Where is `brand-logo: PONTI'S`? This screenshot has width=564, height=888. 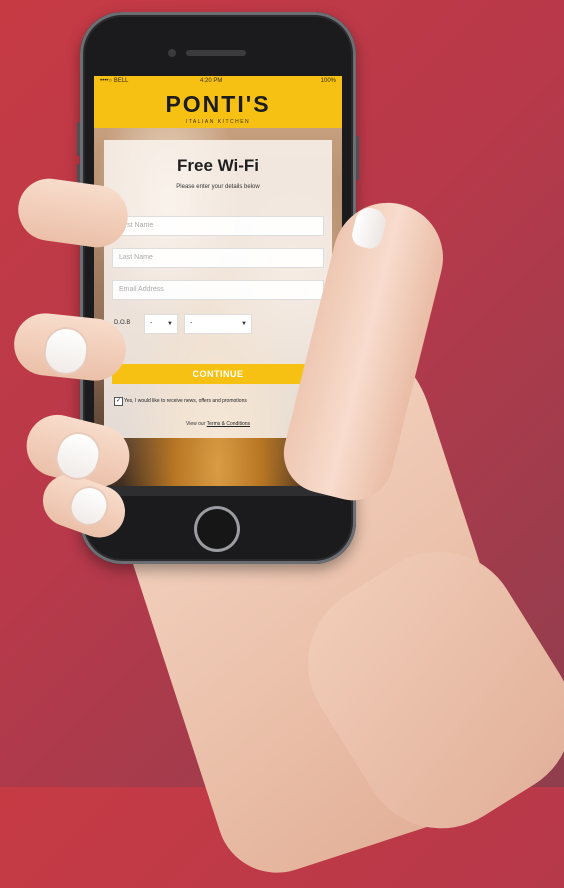
brand-logo: PONTI'S is located at coordinates (218, 104).